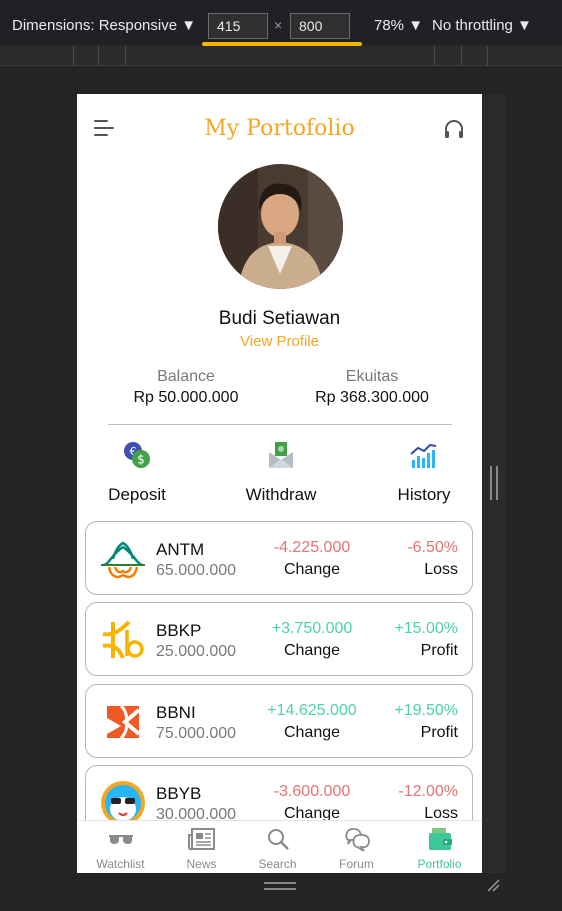  I want to click on stock-code: BBYB, so click(179, 793).